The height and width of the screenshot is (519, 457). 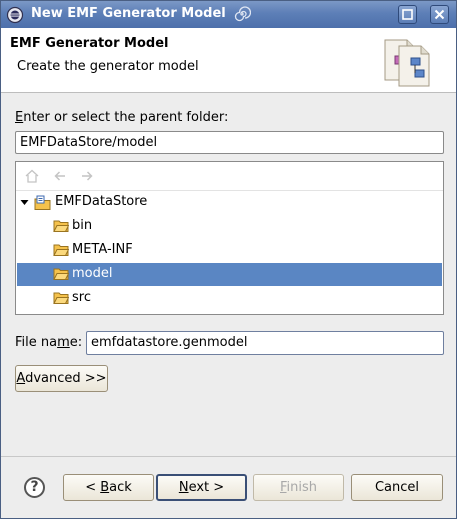 I want to click on genmodel-banner-icon, so click(x=409, y=62).